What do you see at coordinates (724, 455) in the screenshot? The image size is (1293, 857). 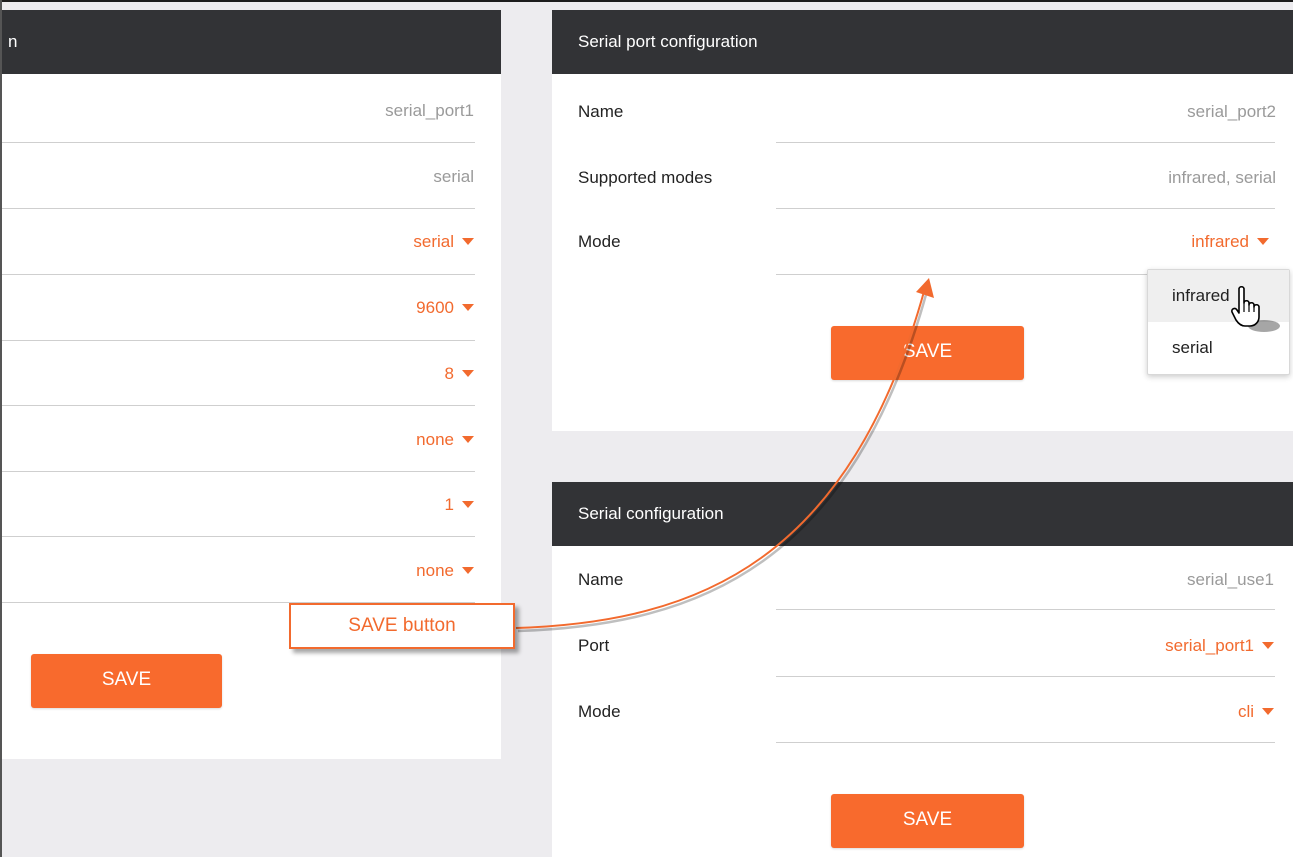 I see `curved-arrow-icon` at bounding box center [724, 455].